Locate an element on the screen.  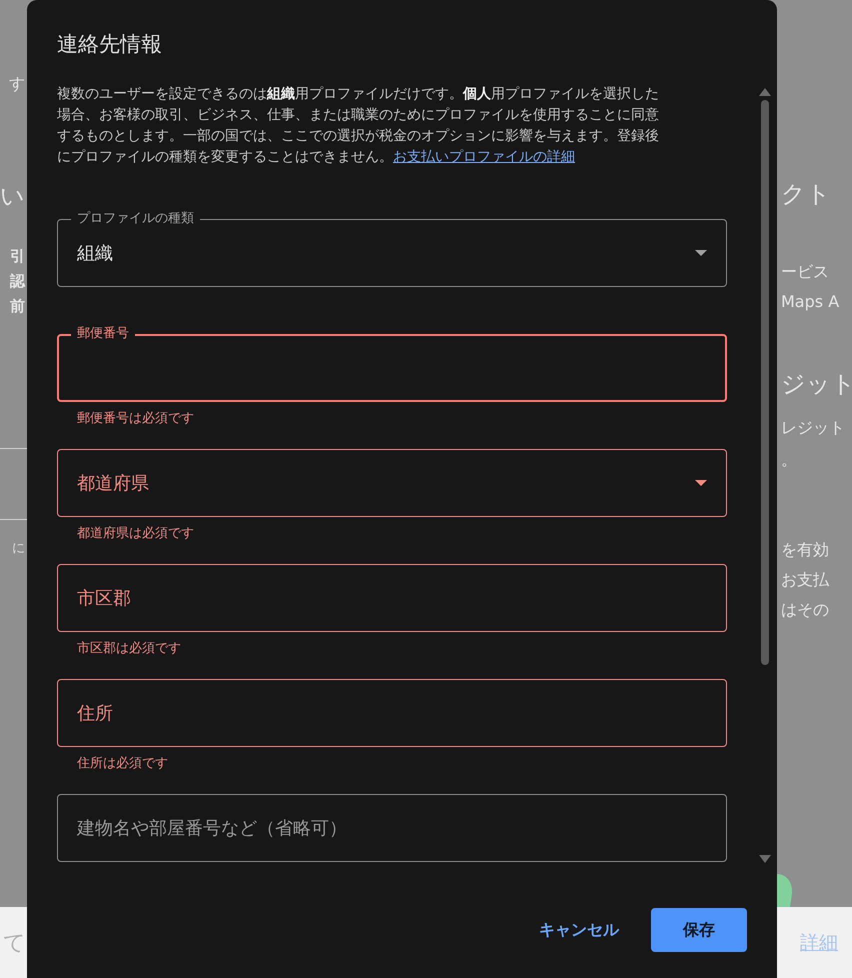
background-text: に is located at coordinates (18, 548).